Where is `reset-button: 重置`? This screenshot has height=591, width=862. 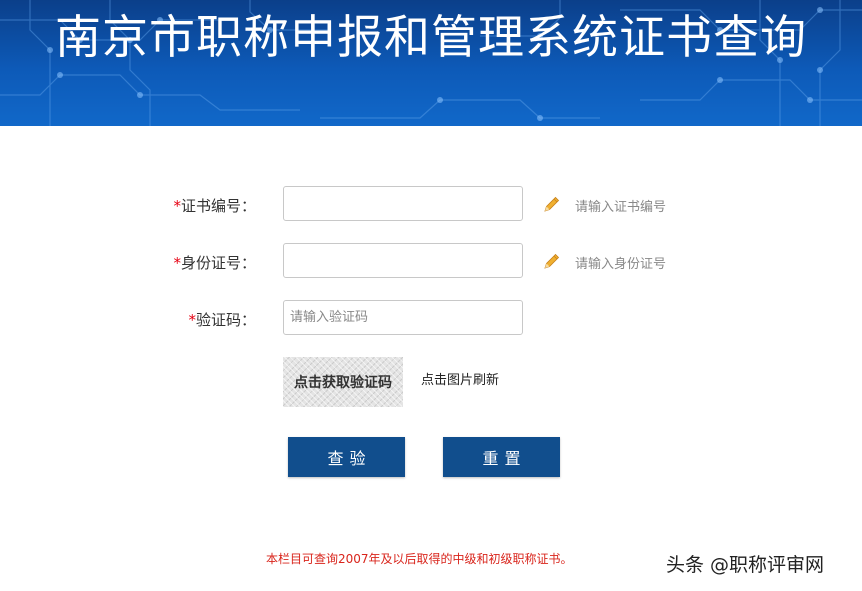 reset-button: 重置 is located at coordinates (501, 457).